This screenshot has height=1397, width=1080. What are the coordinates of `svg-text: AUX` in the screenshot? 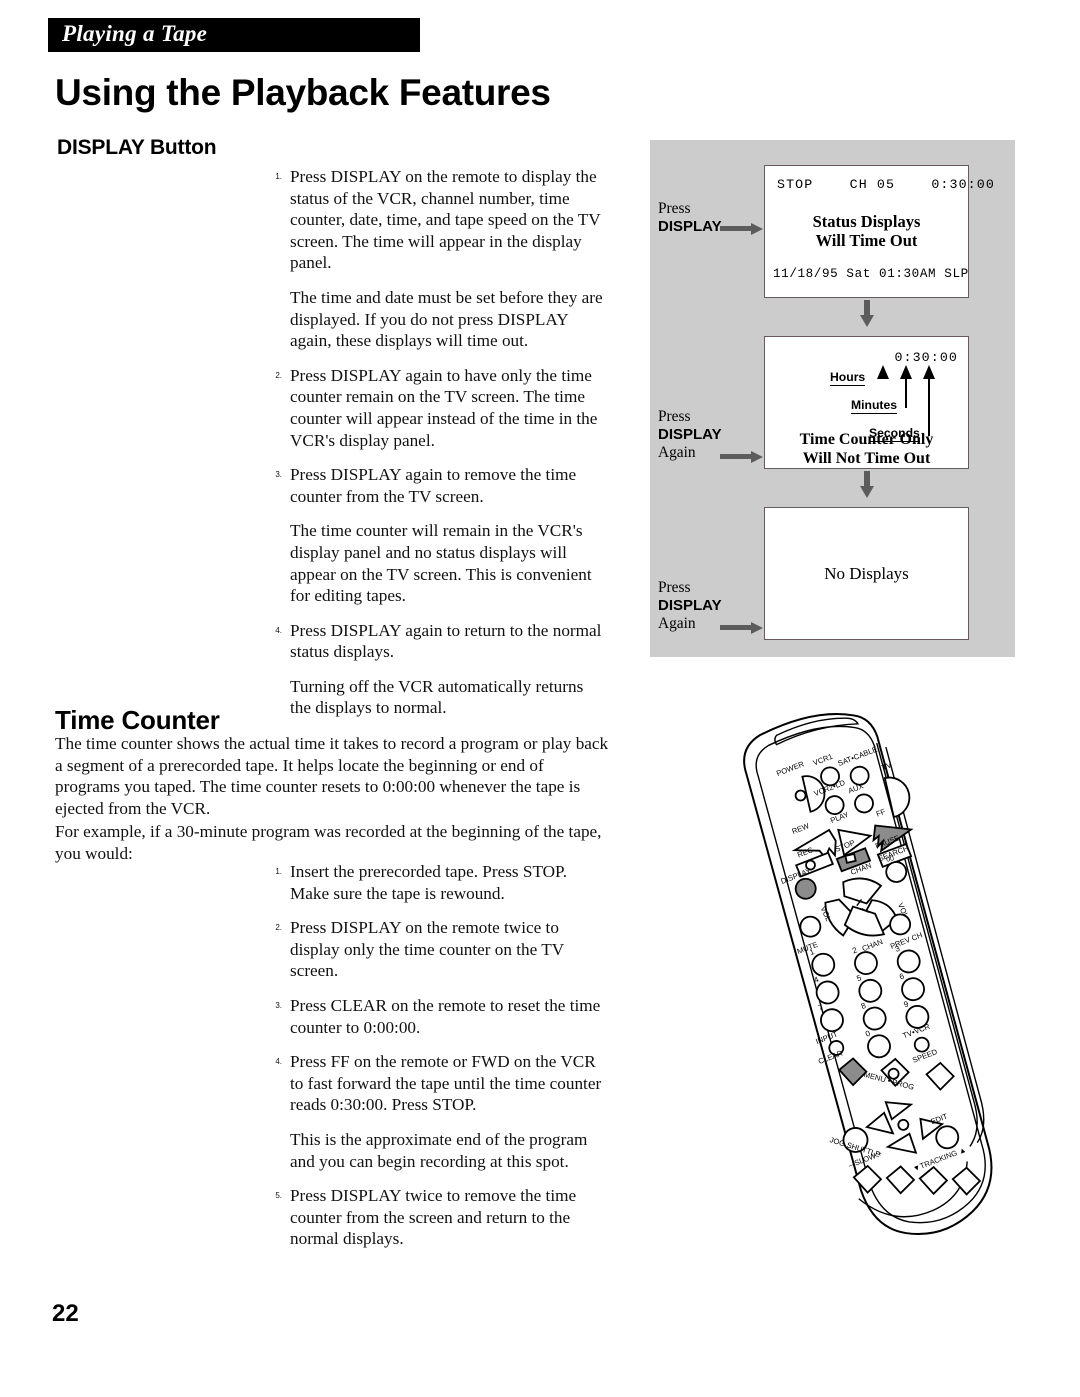 It's located at (856, 788).